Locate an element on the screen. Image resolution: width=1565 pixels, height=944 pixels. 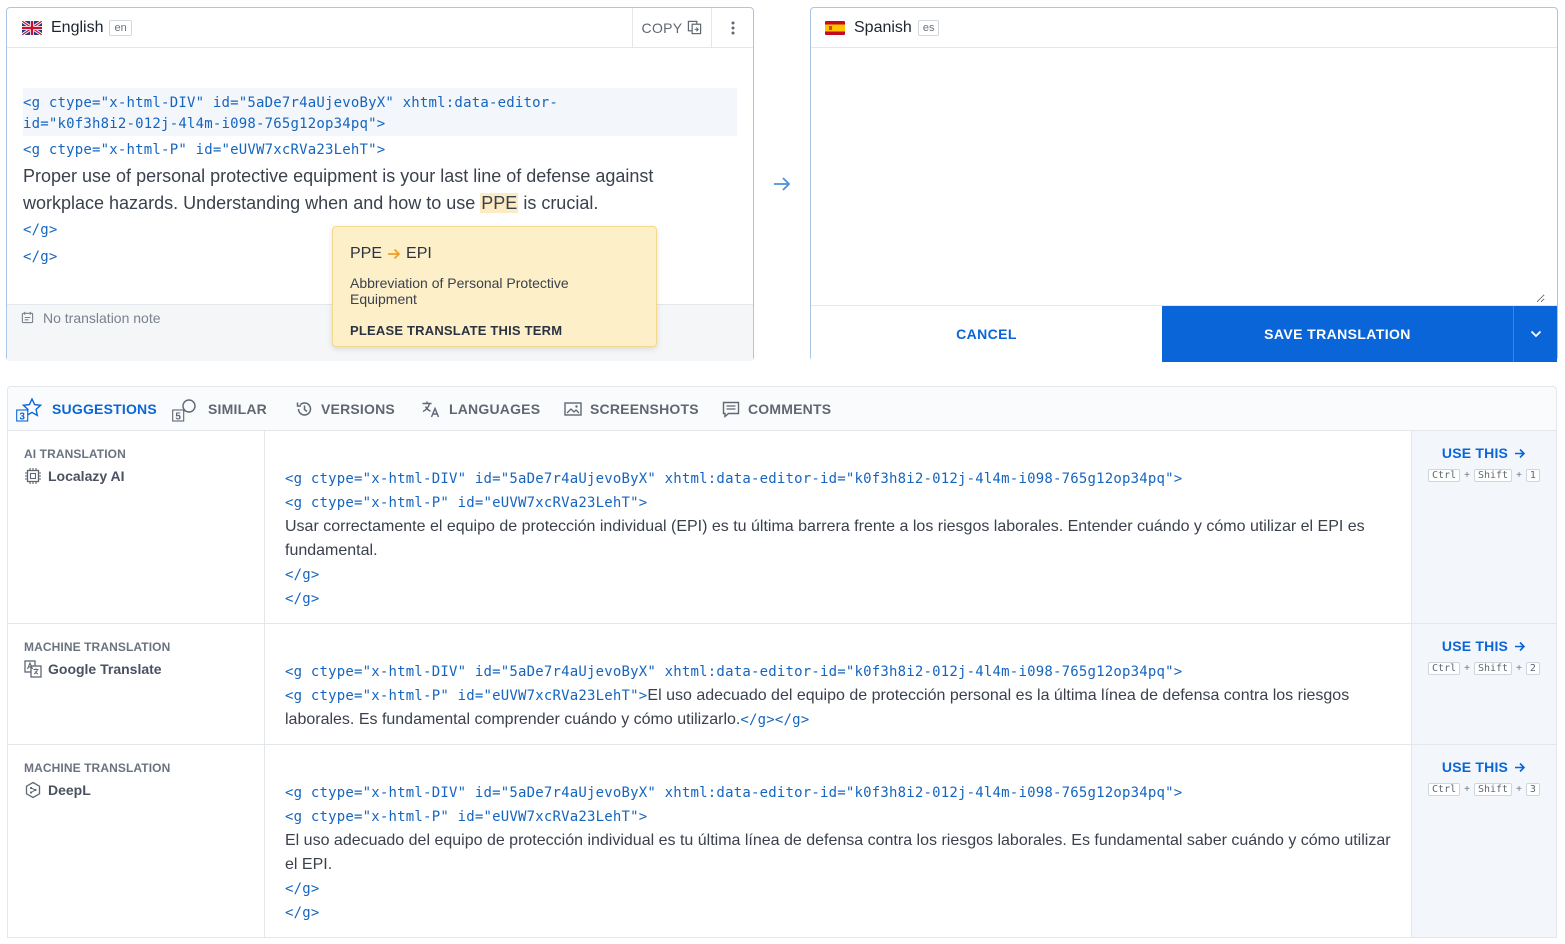
tab-label: COMMENTS is located at coordinates (790, 409).